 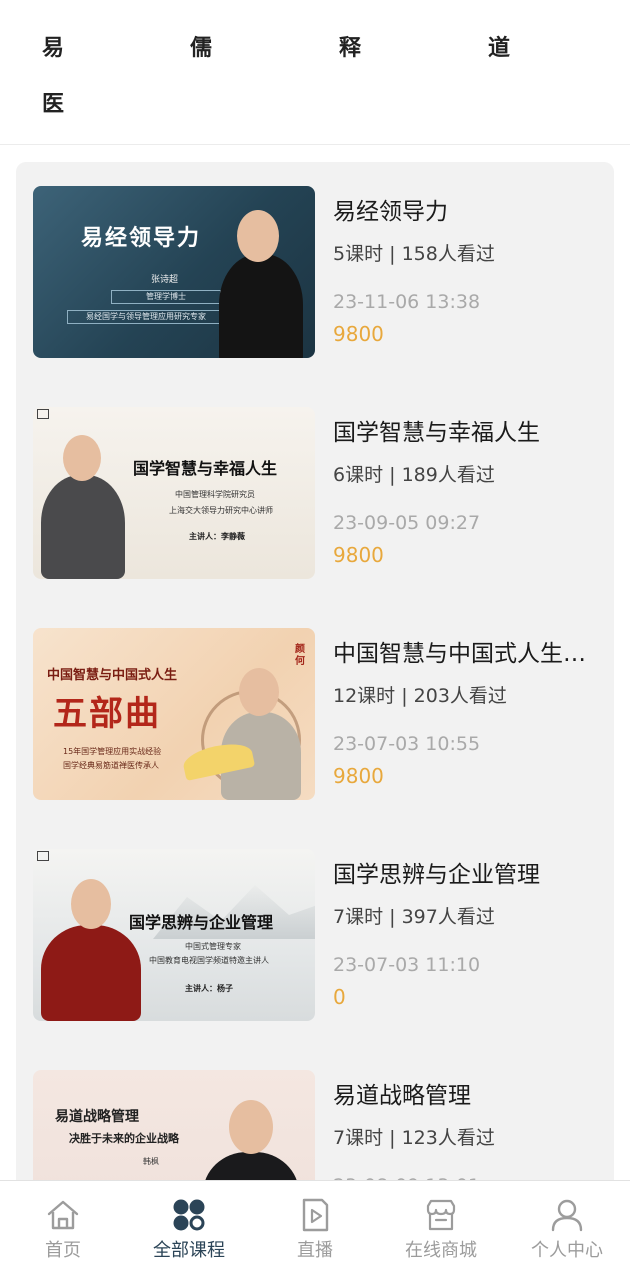 What do you see at coordinates (201, 922) in the screenshot?
I see `thumb-headline: 国学思辨与企业管理` at bounding box center [201, 922].